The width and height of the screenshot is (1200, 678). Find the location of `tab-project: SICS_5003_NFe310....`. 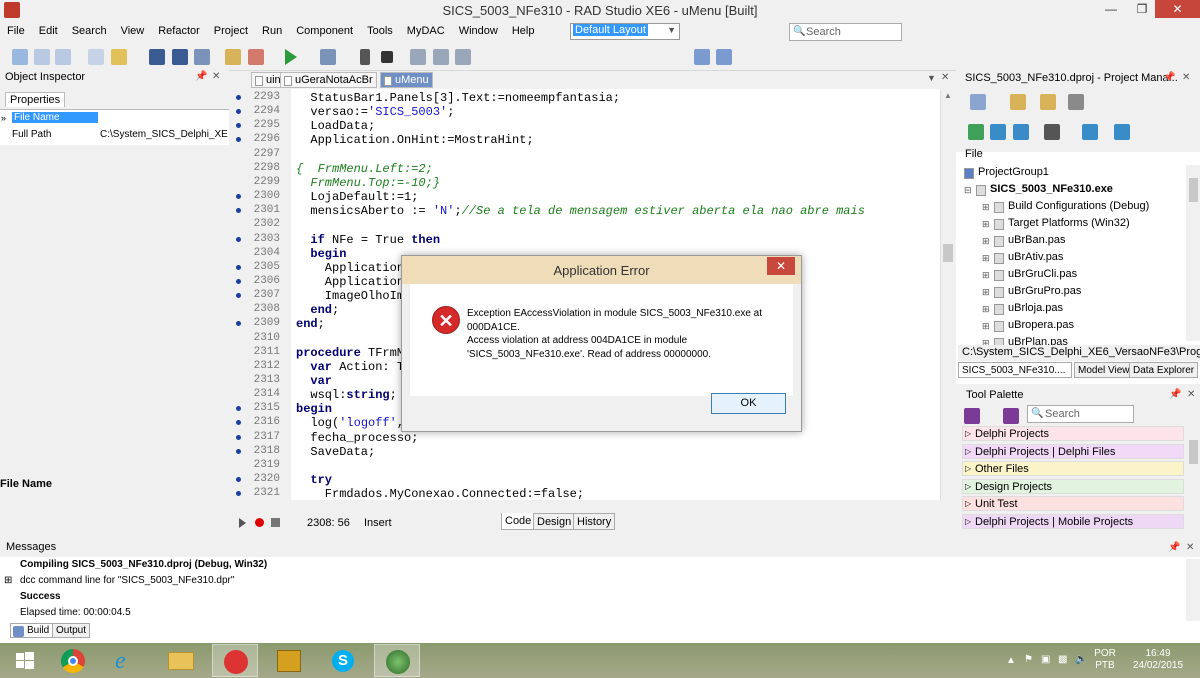

tab-project: SICS_5003_NFe310.... is located at coordinates (1015, 370).